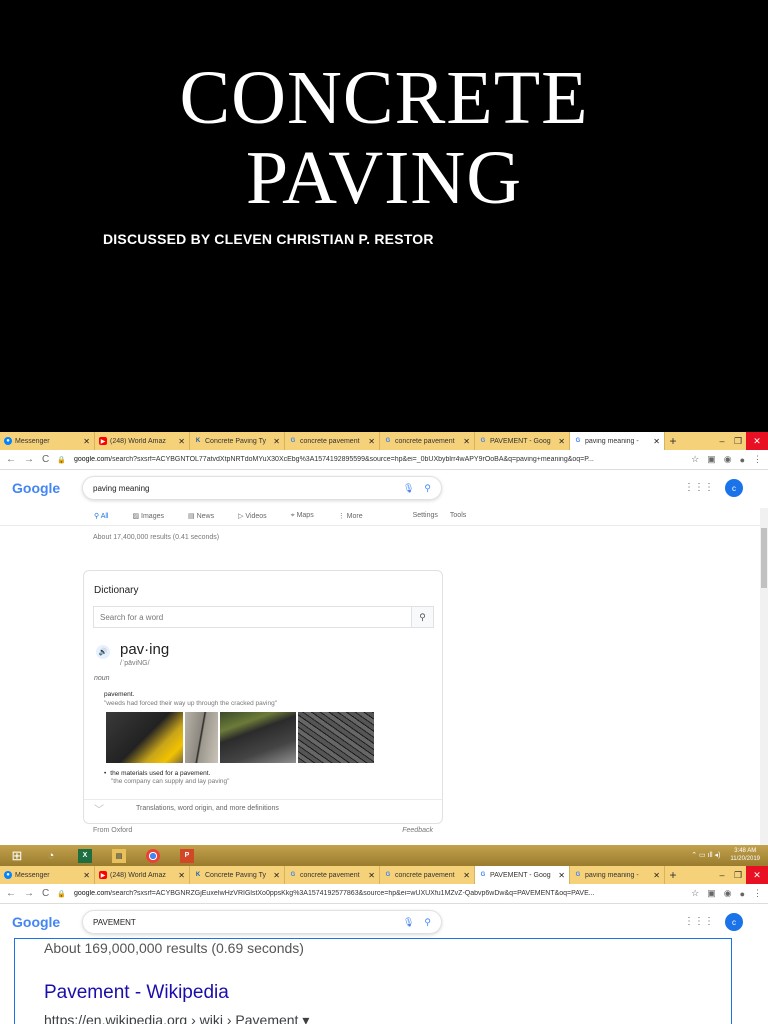  Describe the element at coordinates (745, 855) in the screenshot. I see `clock: 3:48 AM 11/20/2019` at that location.